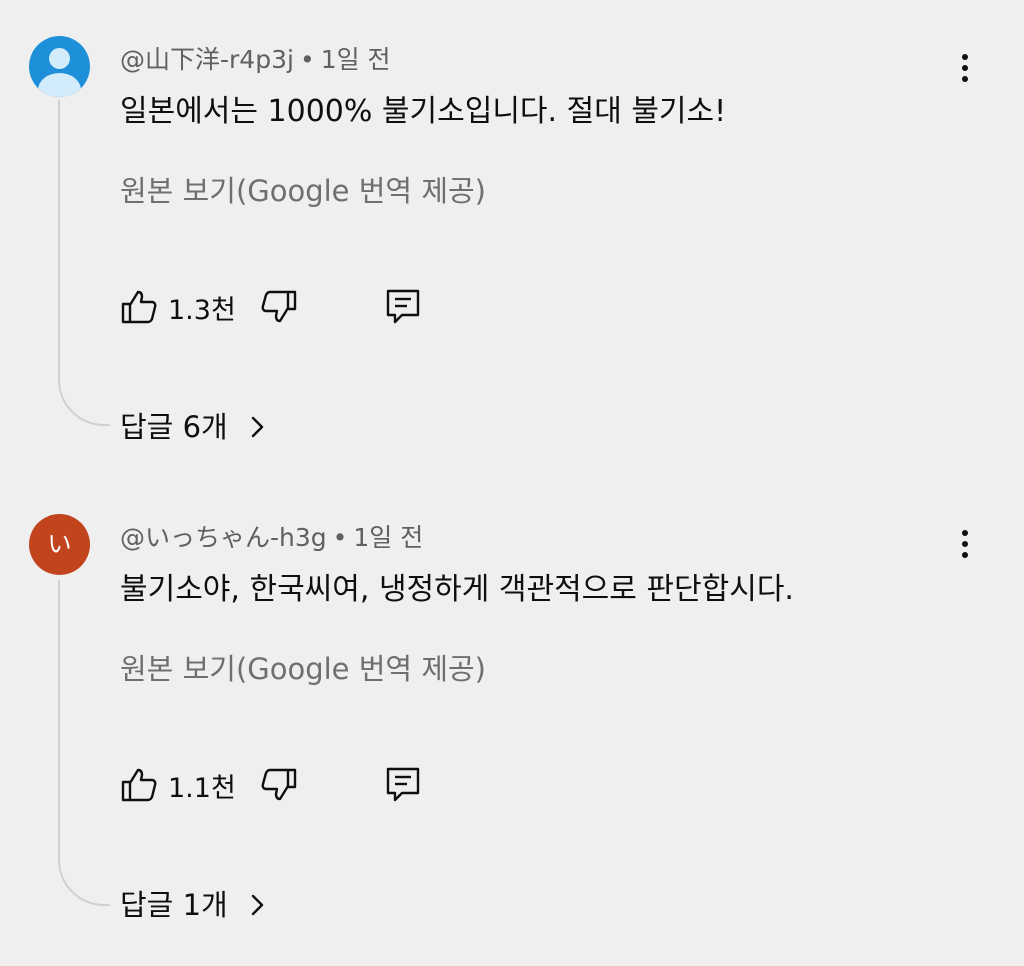 This screenshot has height=966, width=1024. I want to click on comment-actions: 1.3천, so click(280, 307).